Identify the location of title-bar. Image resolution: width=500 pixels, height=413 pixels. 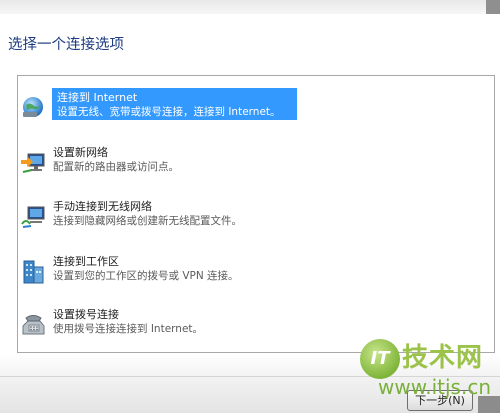
(250, 7).